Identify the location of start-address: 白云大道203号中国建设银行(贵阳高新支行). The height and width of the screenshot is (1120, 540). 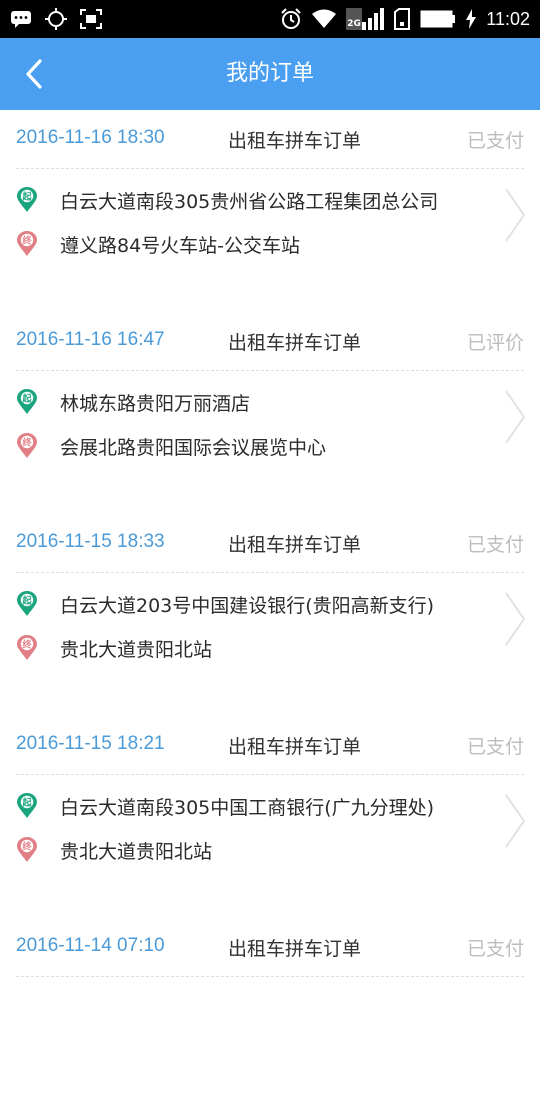
(247, 605).